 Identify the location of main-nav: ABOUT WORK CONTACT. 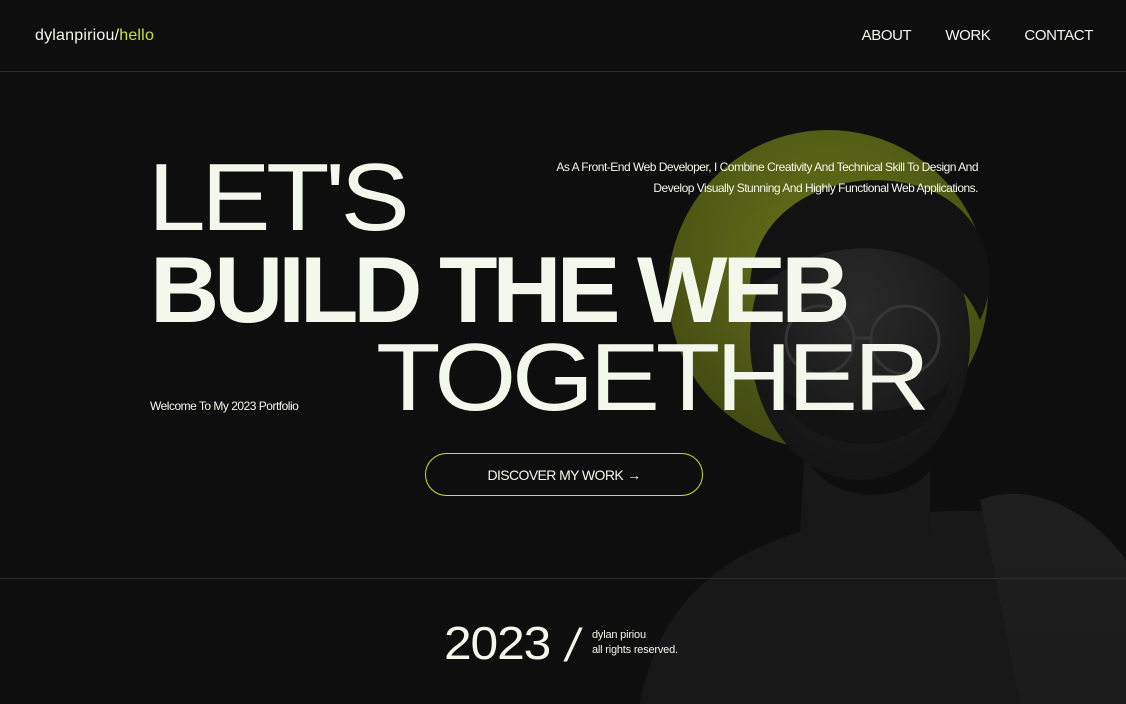
(978, 35).